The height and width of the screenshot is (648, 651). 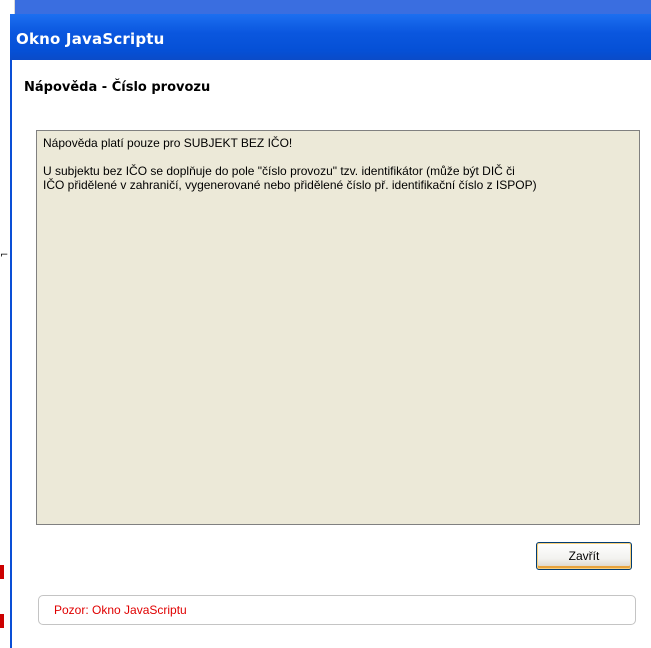 I want to click on help-heading: Nápověda - Číslo provozu, so click(x=117, y=87).